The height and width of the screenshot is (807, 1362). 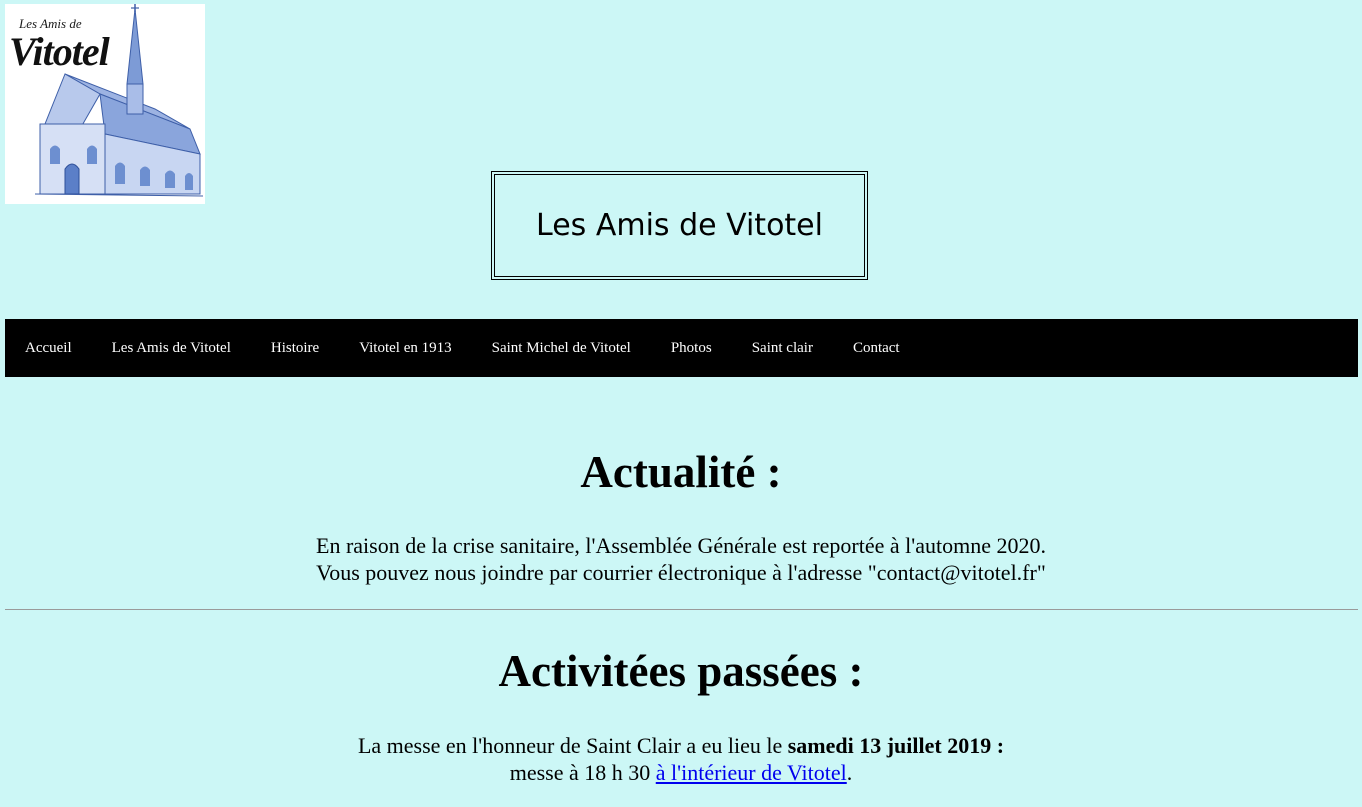 I want to click on news-heading: Actualité :, so click(x=681, y=472).